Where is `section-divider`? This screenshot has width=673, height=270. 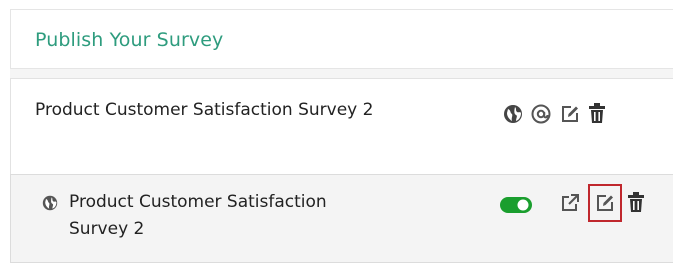 section-divider is located at coordinates (341, 73).